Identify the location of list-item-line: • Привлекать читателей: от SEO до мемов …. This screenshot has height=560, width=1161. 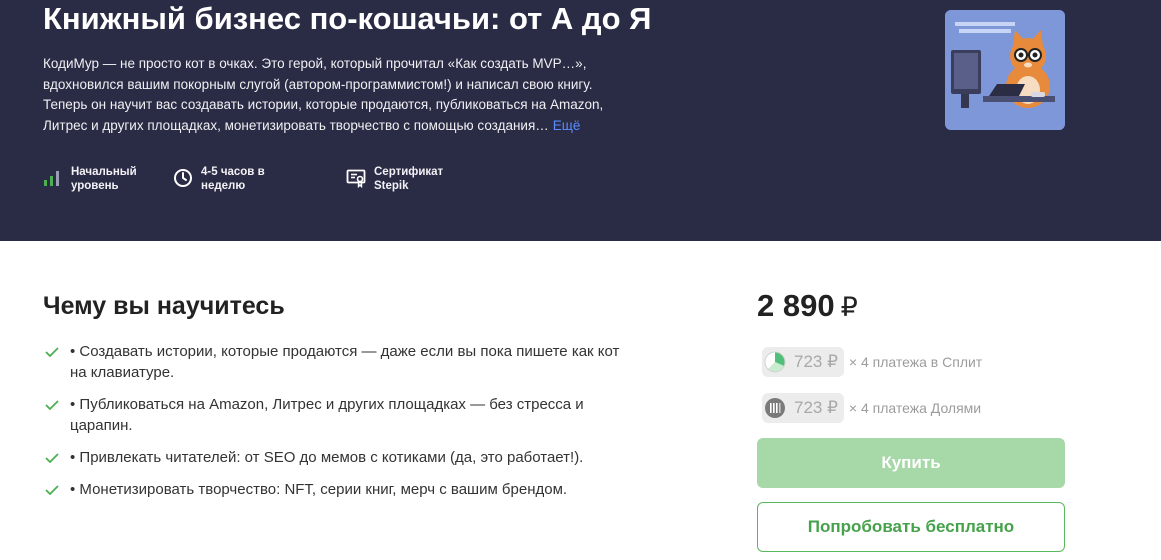
(327, 457).